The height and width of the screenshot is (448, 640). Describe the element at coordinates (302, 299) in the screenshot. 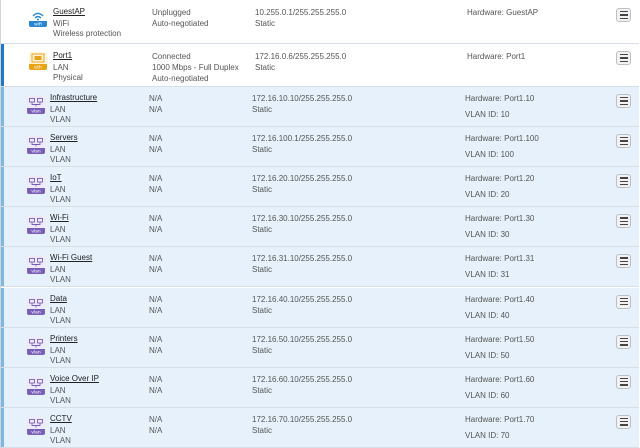

I see `ip-address: 172.16.40.10/255.255.255.0` at that location.